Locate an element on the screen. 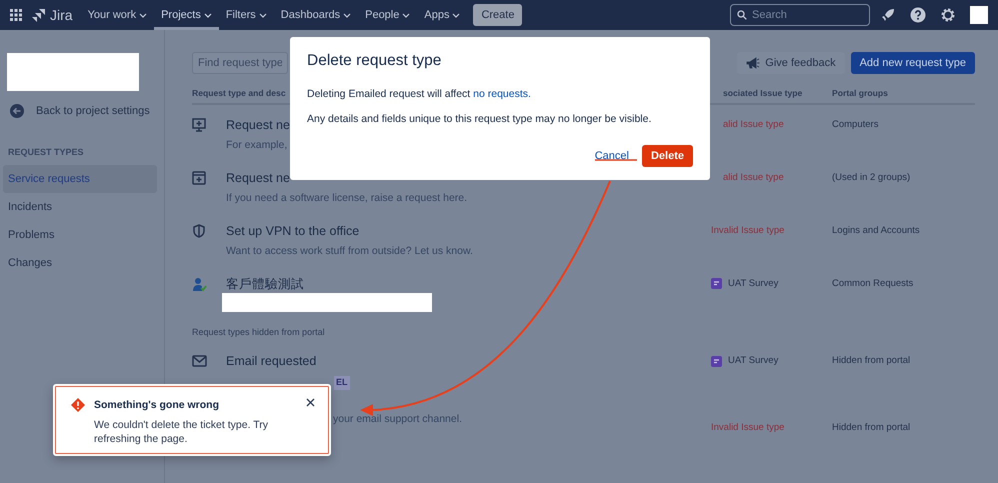  settings-icon is located at coordinates (948, 15).